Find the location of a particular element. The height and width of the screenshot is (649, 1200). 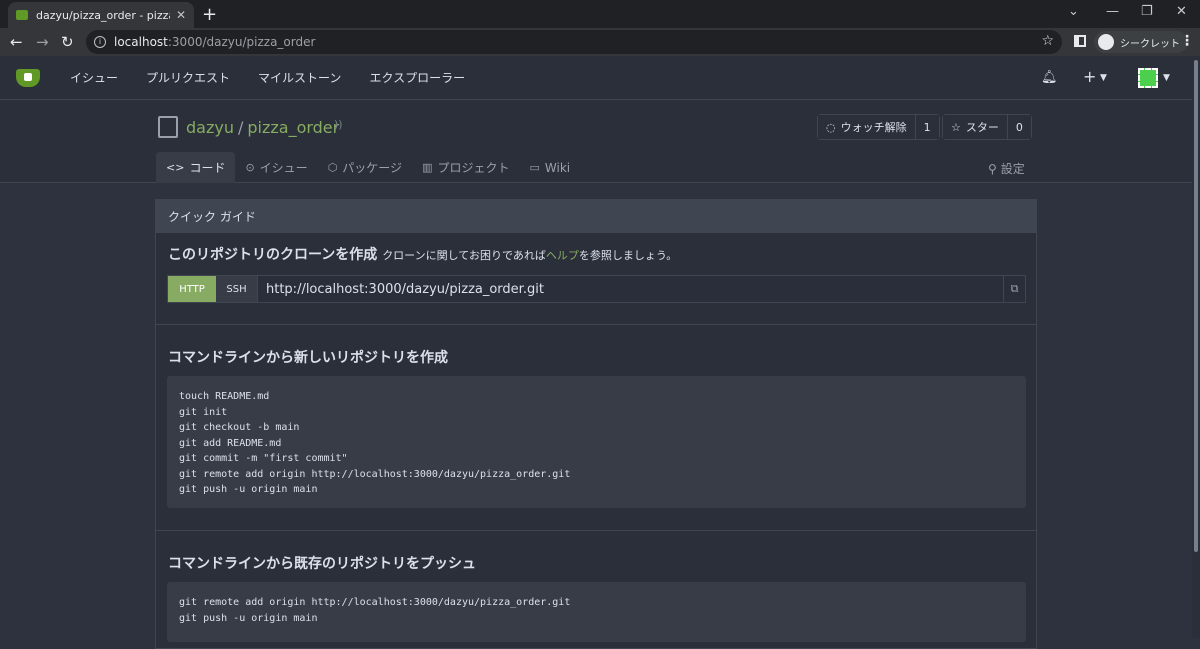

address-bar: i localhost:3000/dazyu/pizza_order ☆ is located at coordinates (574, 42).